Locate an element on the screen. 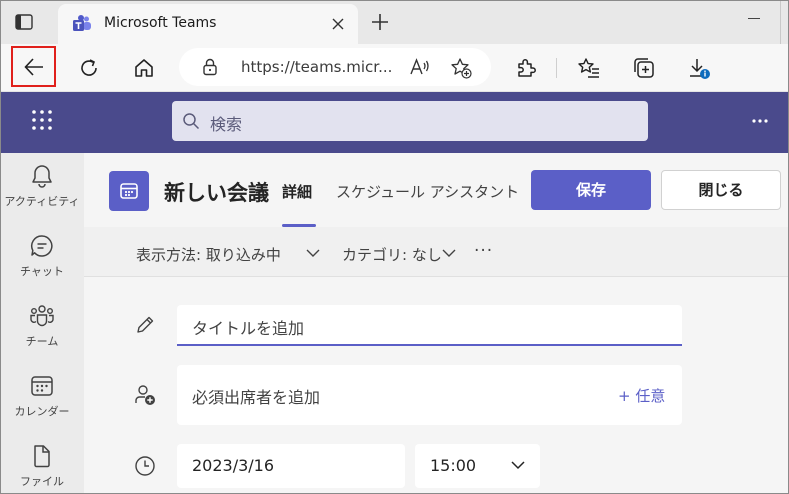 The image size is (789, 494). rail-item-label: チーム is located at coordinates (42, 341).